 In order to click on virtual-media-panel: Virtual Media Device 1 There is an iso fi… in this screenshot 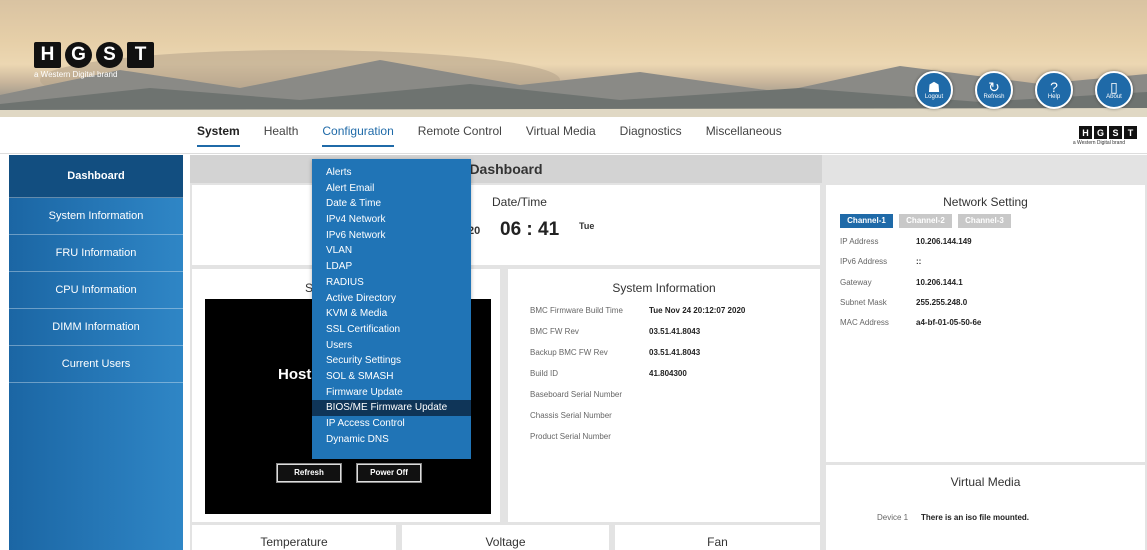, I will do `click(985, 507)`.